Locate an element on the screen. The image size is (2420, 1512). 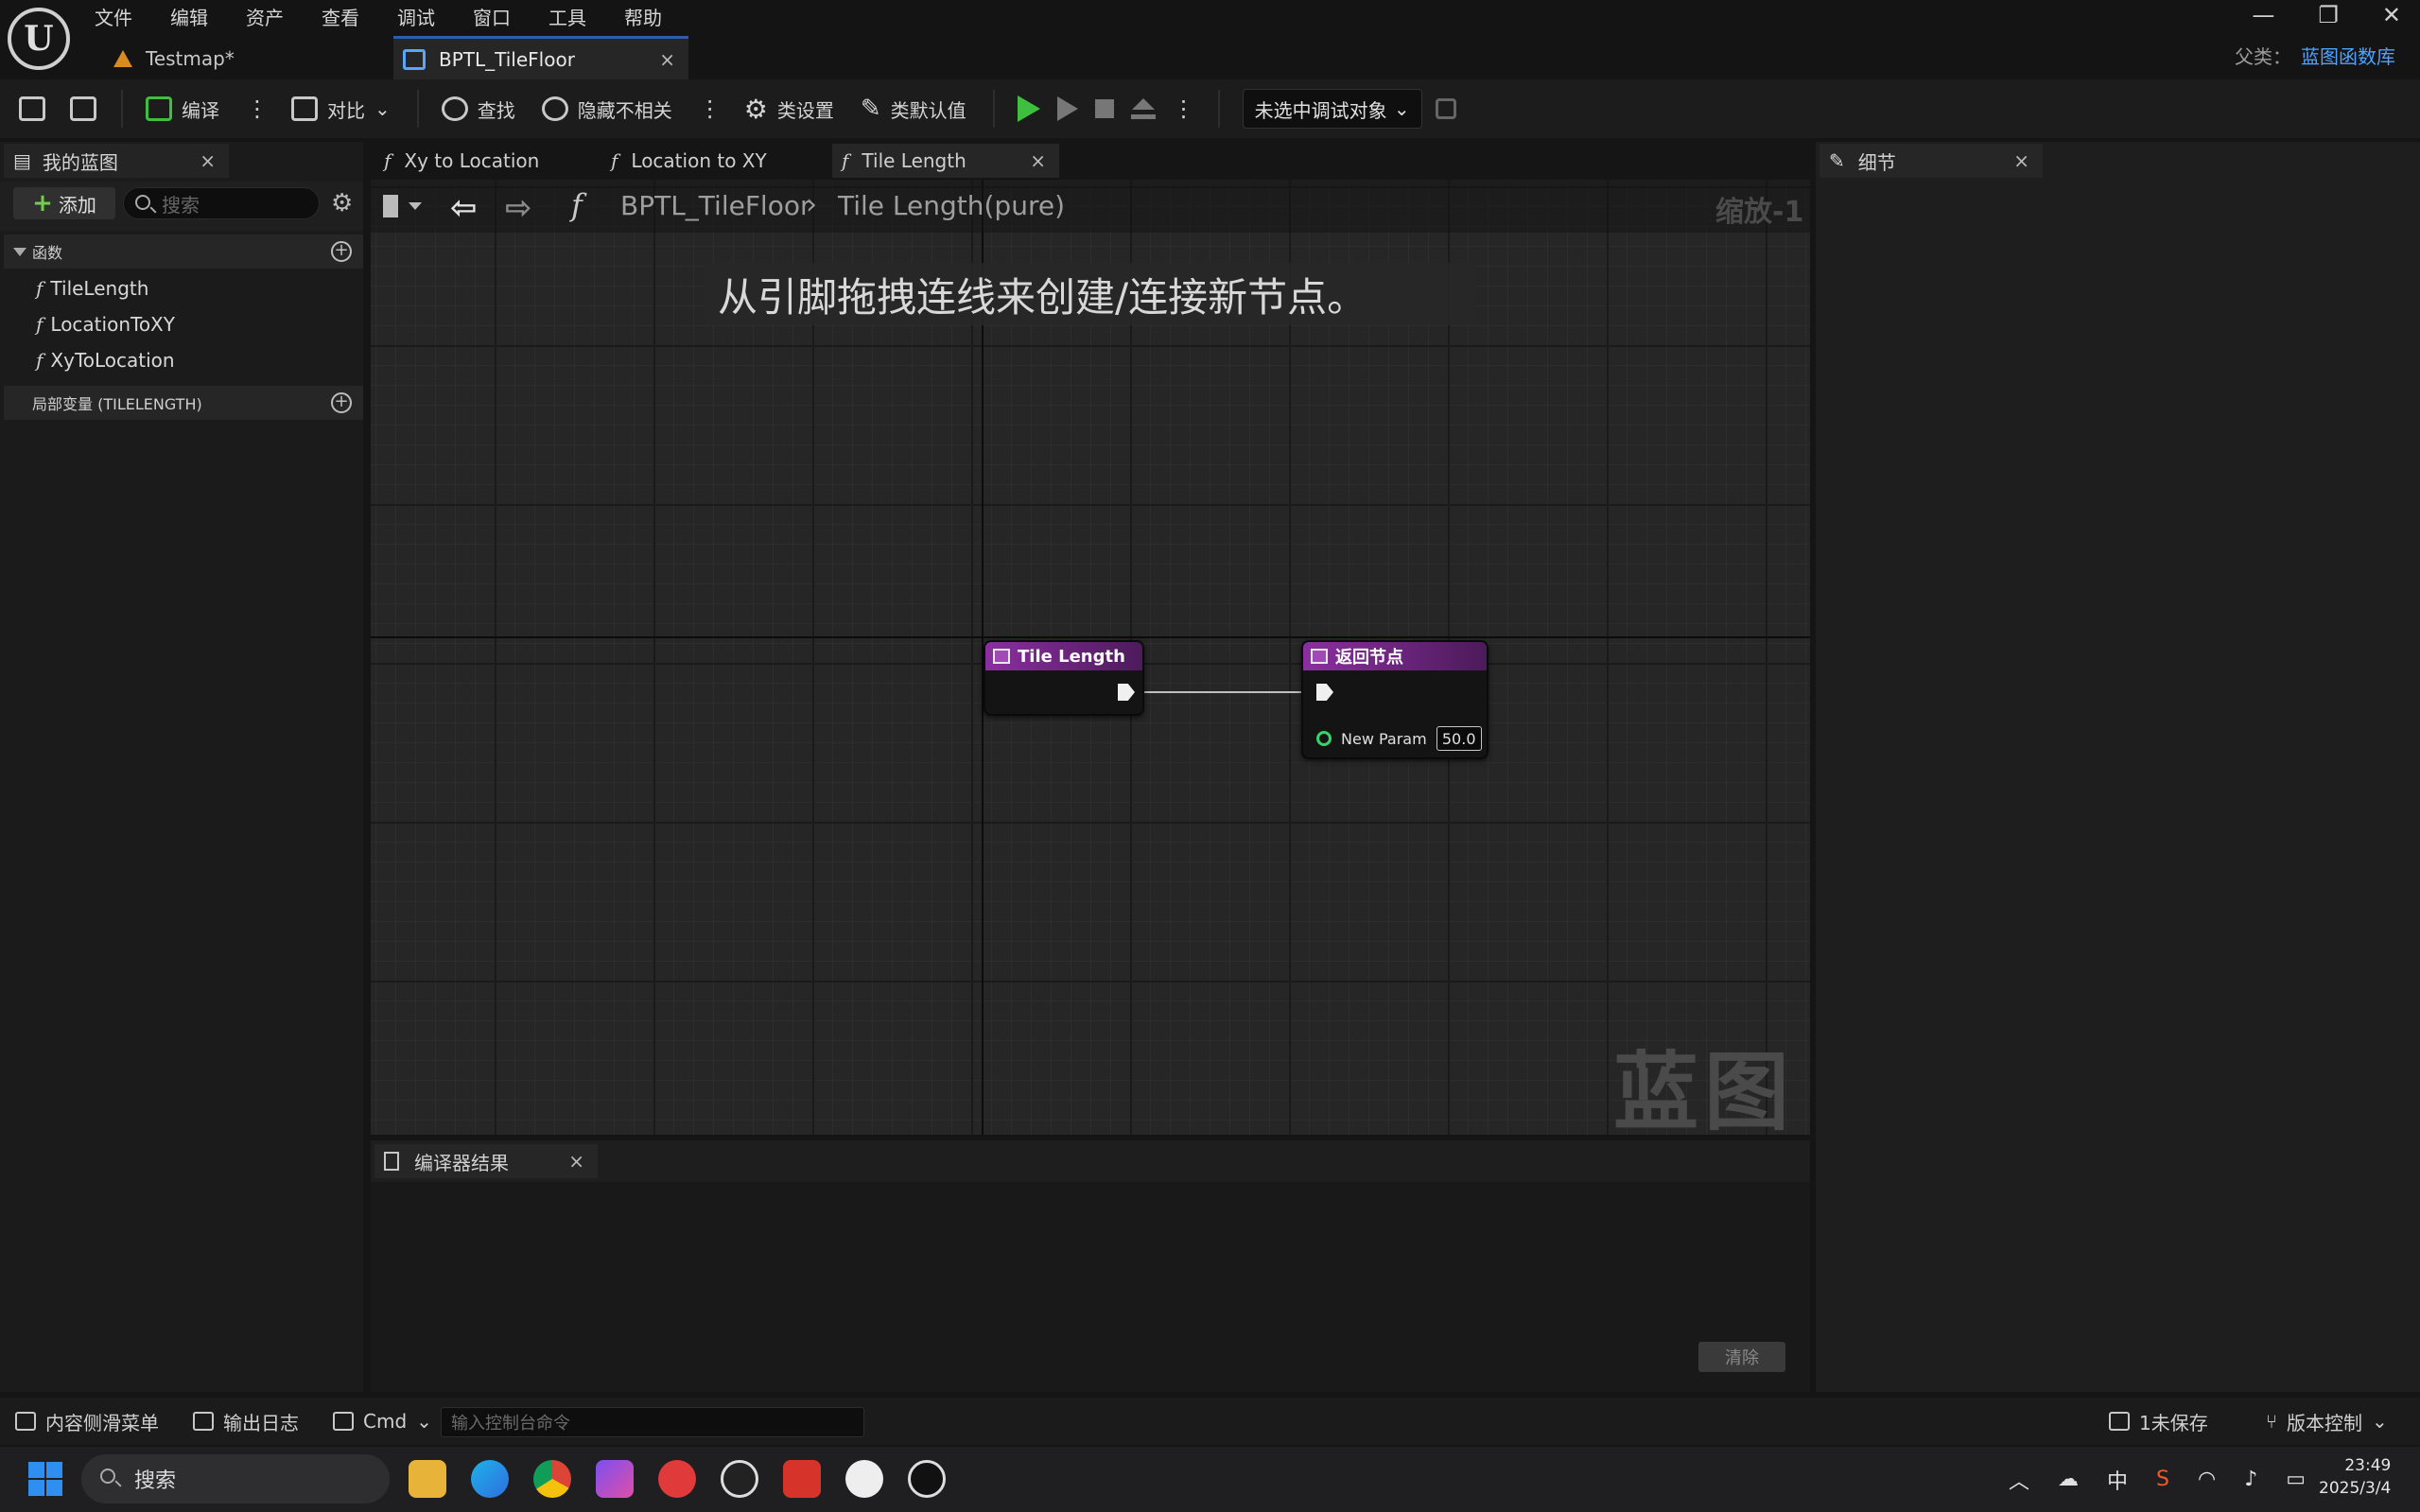
tab-details: ✎ 细节 × is located at coordinates (1931, 161).